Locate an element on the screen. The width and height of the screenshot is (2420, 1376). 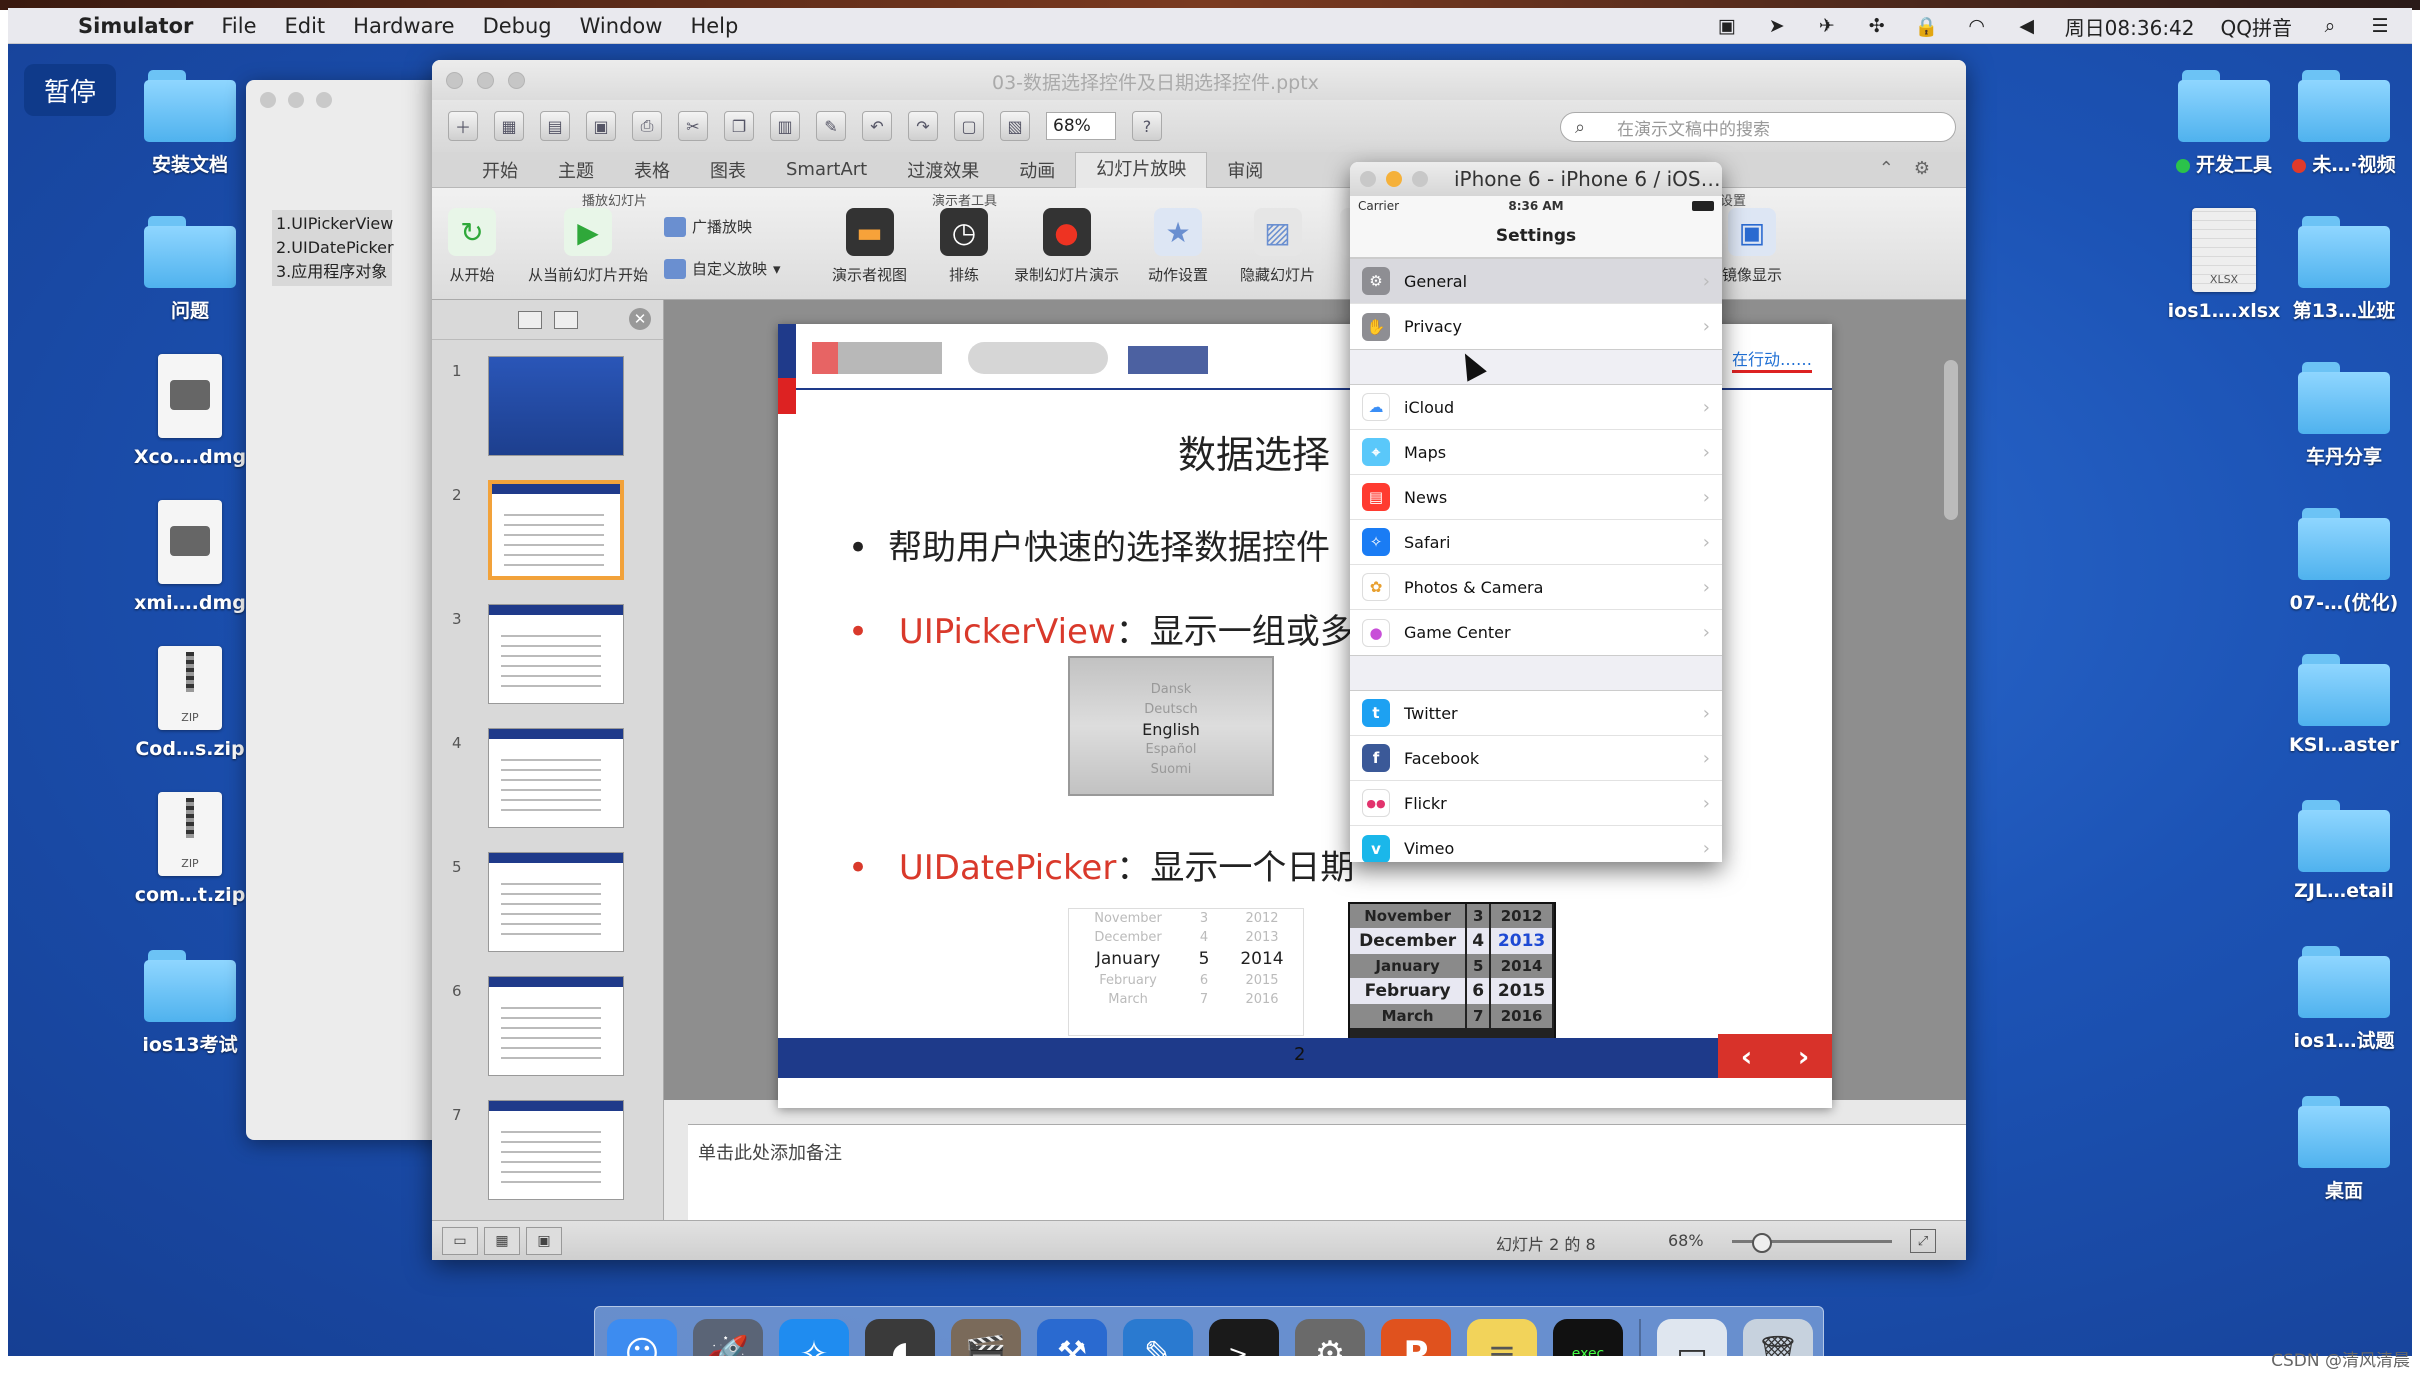
desktop-item: 未…·视频 is located at coordinates (2338, 123).